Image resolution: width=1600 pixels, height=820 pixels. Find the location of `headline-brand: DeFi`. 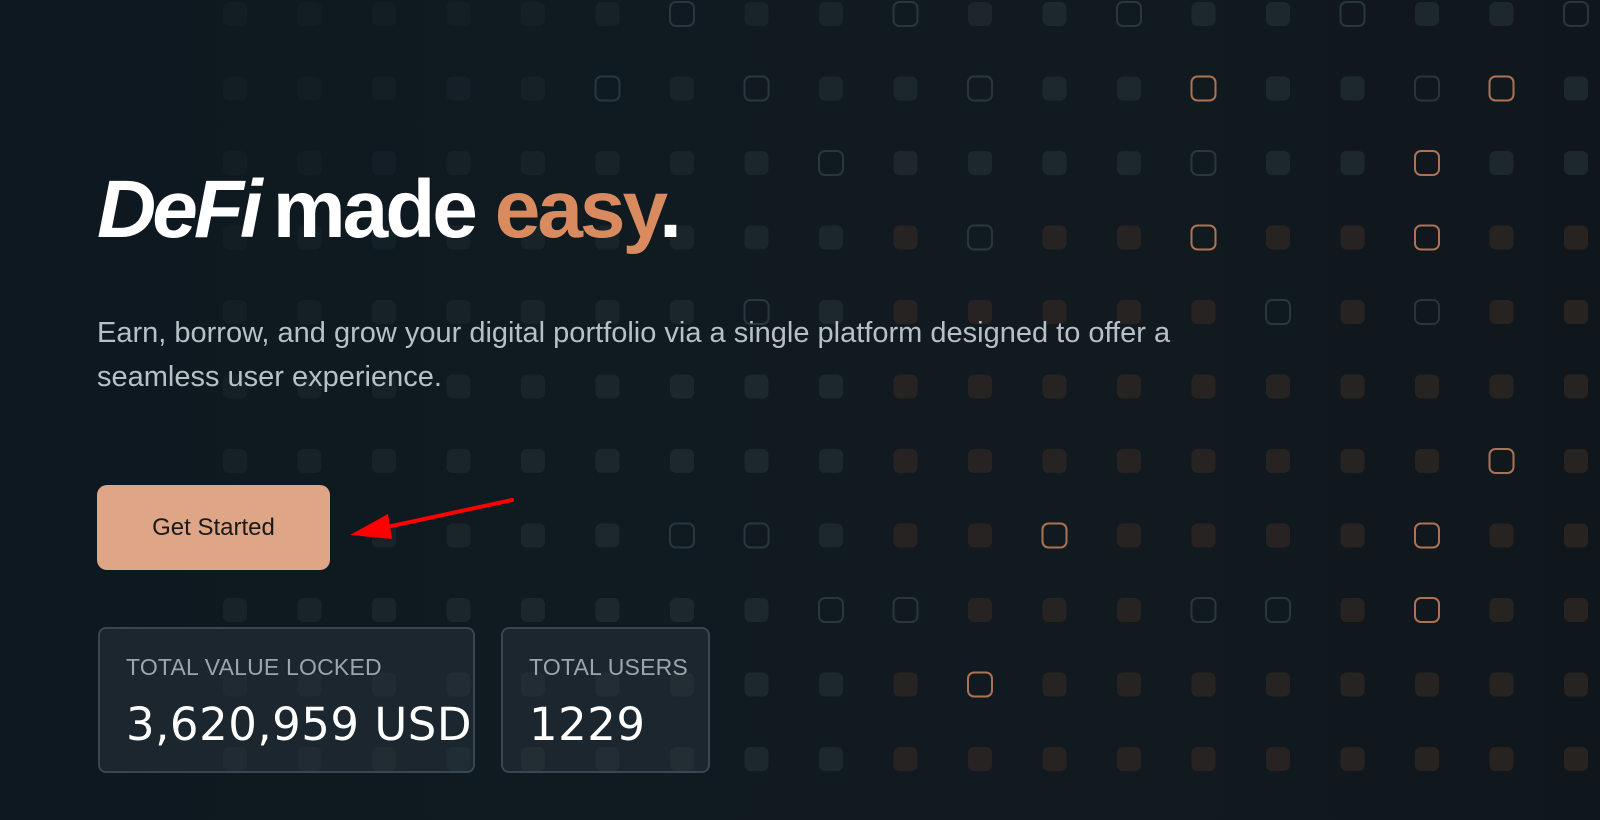

headline-brand: DeFi is located at coordinates (180, 209).